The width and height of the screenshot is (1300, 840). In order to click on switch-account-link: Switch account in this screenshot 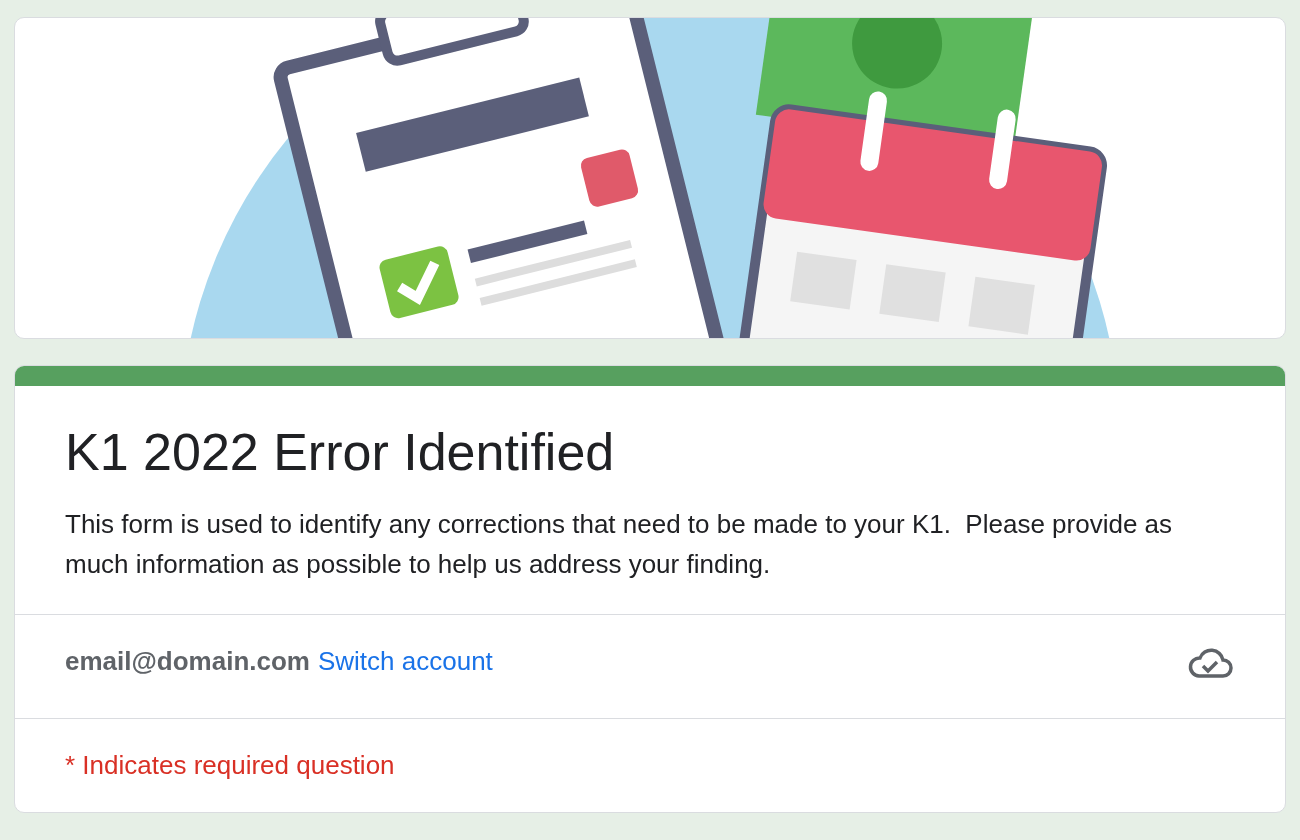, I will do `click(405, 661)`.